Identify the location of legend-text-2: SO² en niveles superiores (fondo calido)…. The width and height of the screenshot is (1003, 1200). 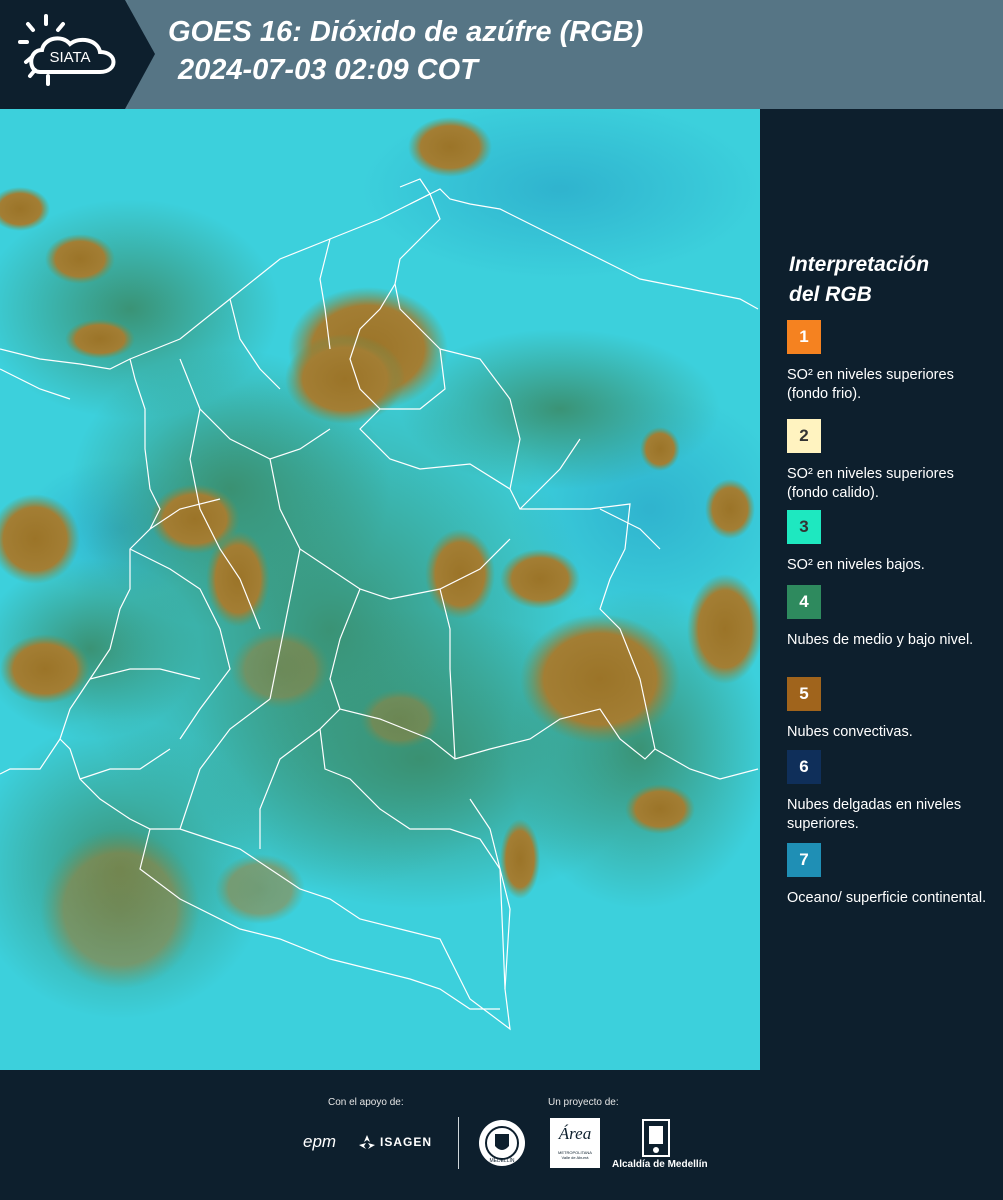
(870, 483).